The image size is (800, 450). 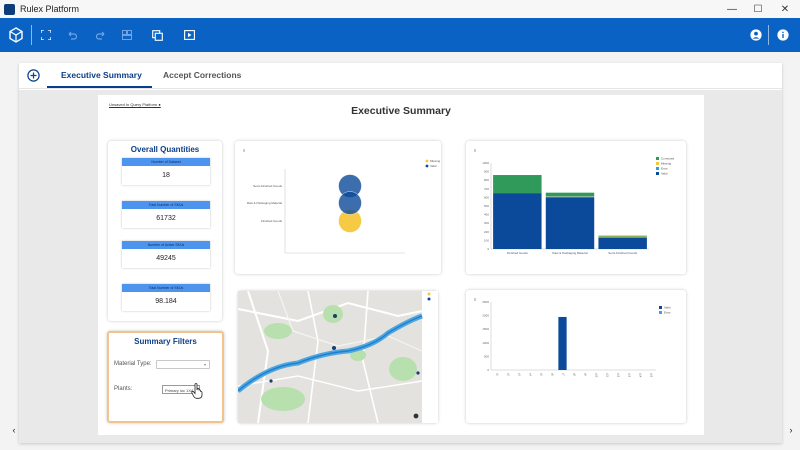 What do you see at coordinates (165, 149) in the screenshot?
I see `overall-quantities-title: Overall Quantities` at bounding box center [165, 149].